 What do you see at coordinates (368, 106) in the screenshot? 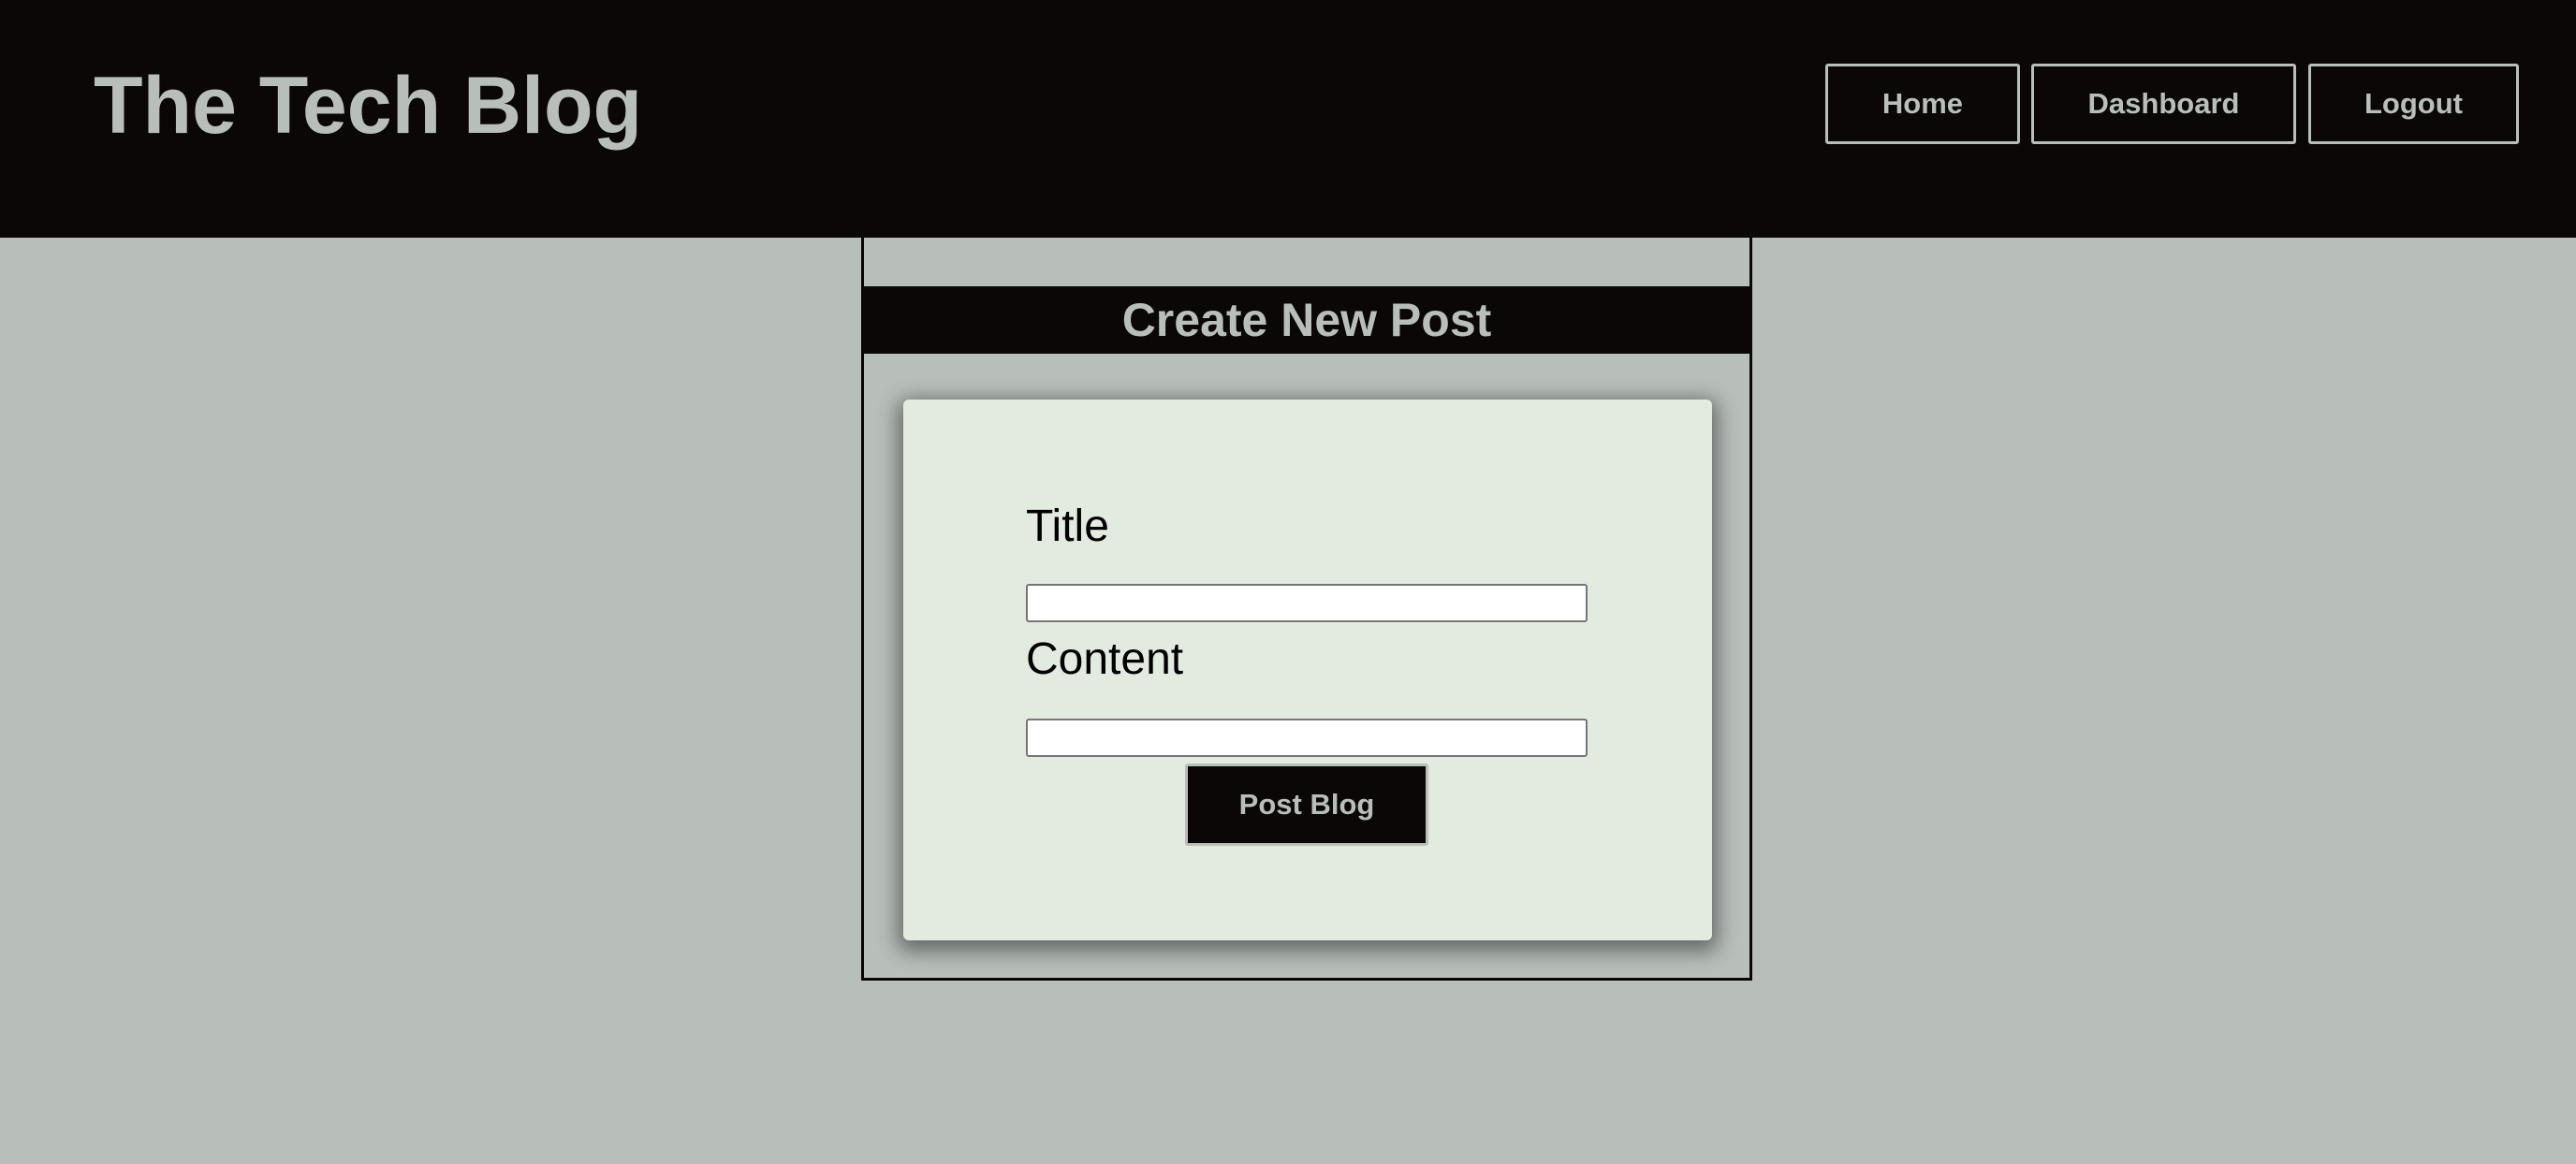
I see `site-title: The Tech Blog` at bounding box center [368, 106].